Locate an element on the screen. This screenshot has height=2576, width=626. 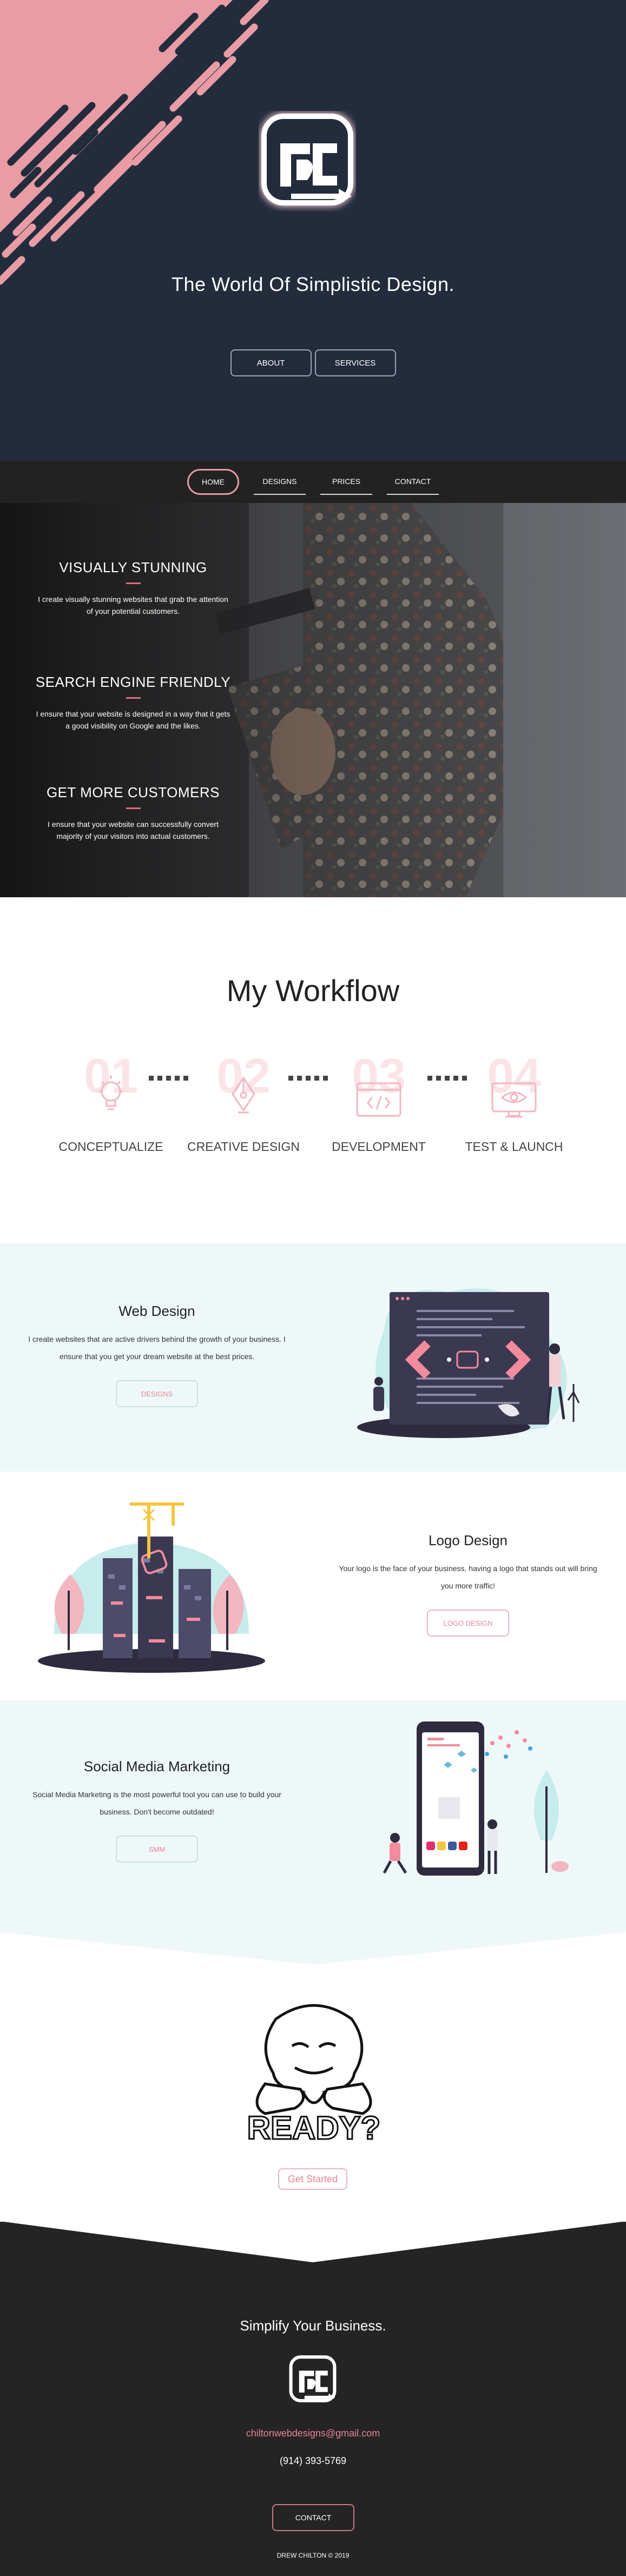
workflow-title: My Workflow is located at coordinates (313, 991).